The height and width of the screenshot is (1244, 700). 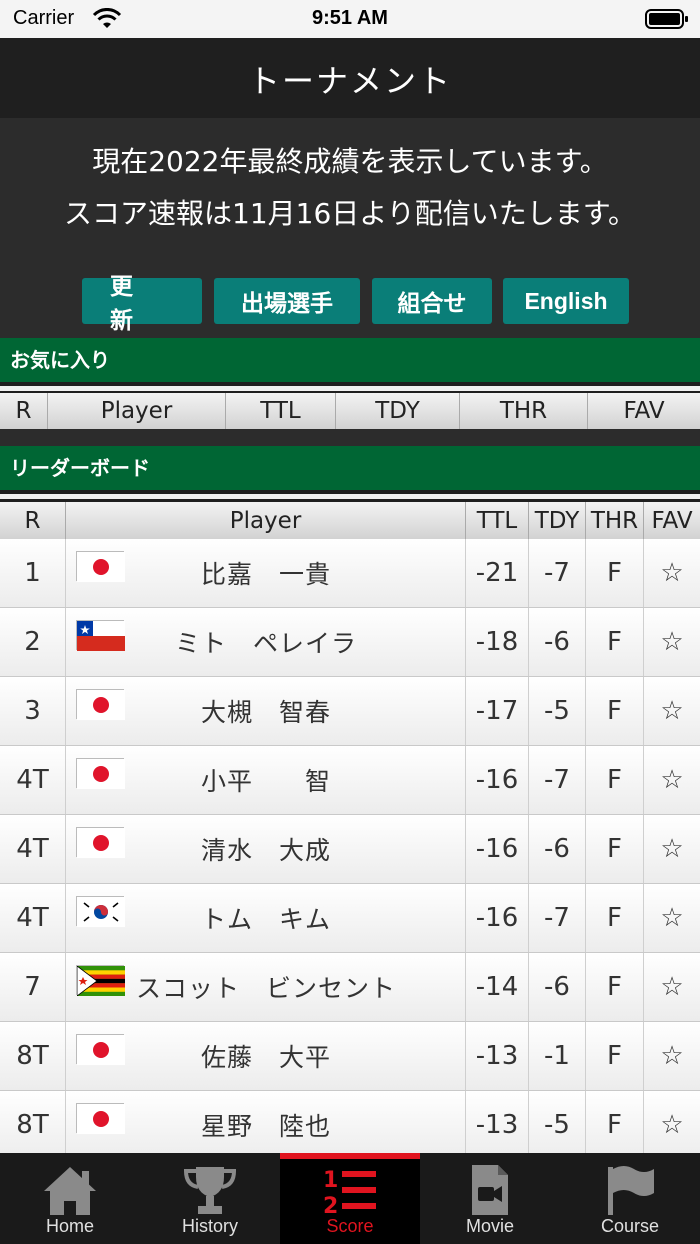 I want to click on player-name: ミト ペレイラ, so click(x=266, y=642).